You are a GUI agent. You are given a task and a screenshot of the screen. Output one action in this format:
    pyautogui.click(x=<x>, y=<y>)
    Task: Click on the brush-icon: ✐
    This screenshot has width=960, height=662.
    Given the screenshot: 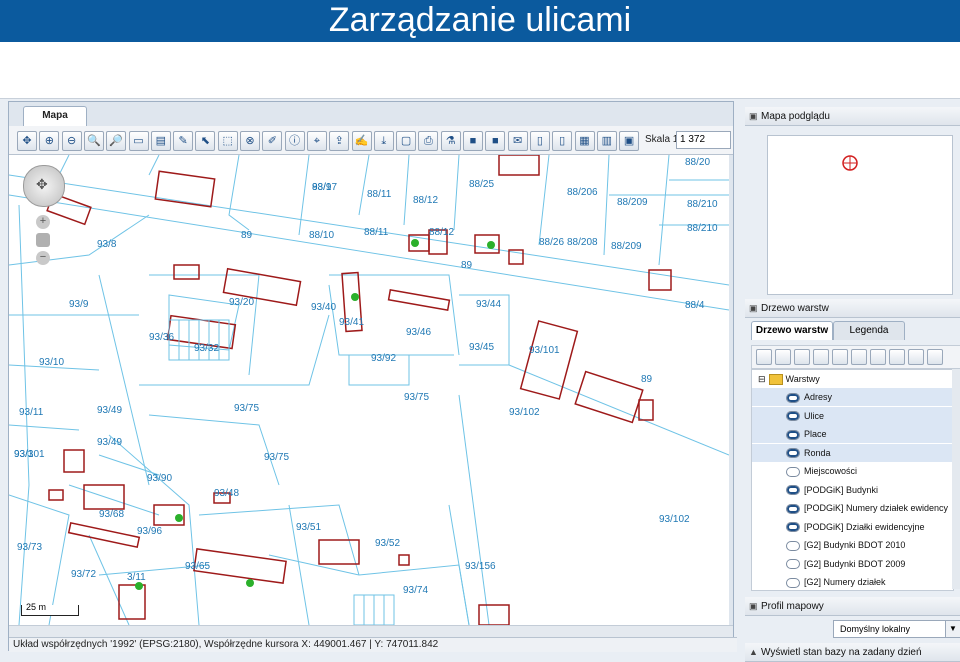 What is the action you would take?
    pyautogui.click(x=272, y=141)
    